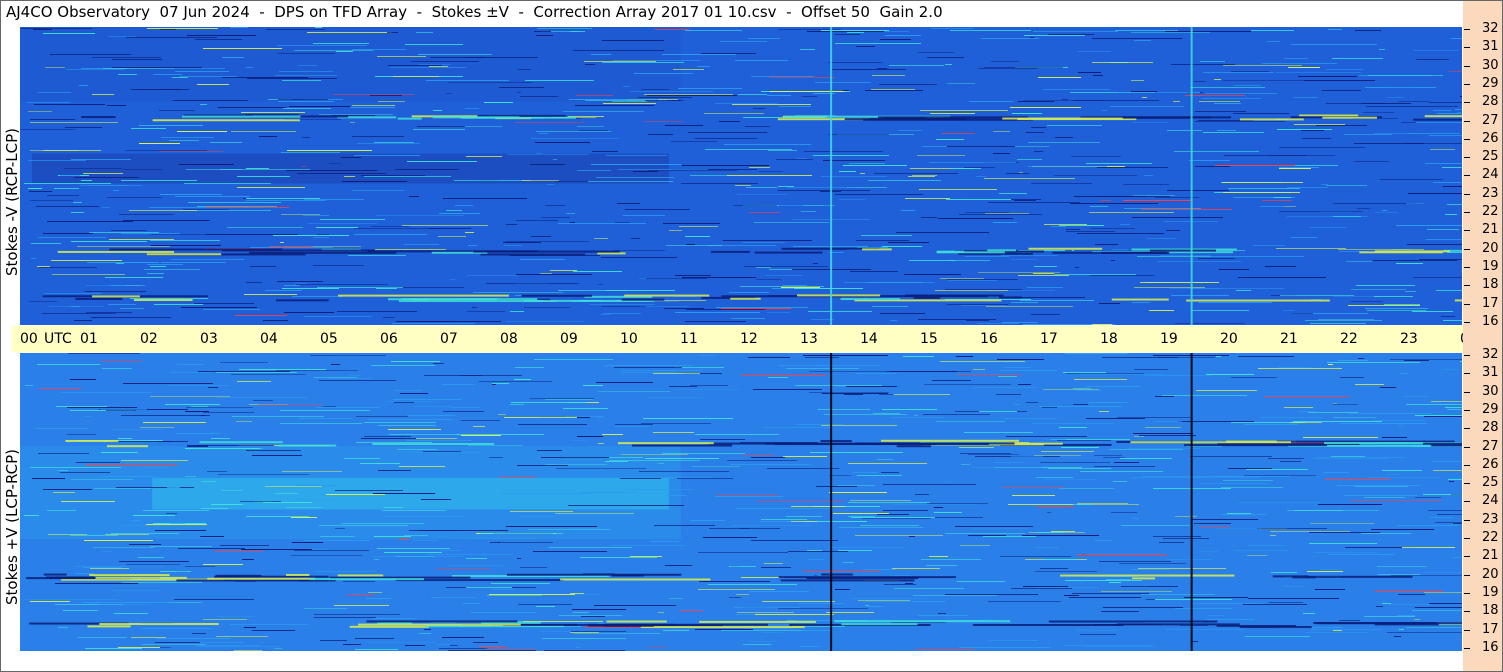 Image resolution: width=1503 pixels, height=672 pixels. Describe the element at coordinates (1490, 157) in the screenshot. I see `mhz-tick-label: 25` at that location.